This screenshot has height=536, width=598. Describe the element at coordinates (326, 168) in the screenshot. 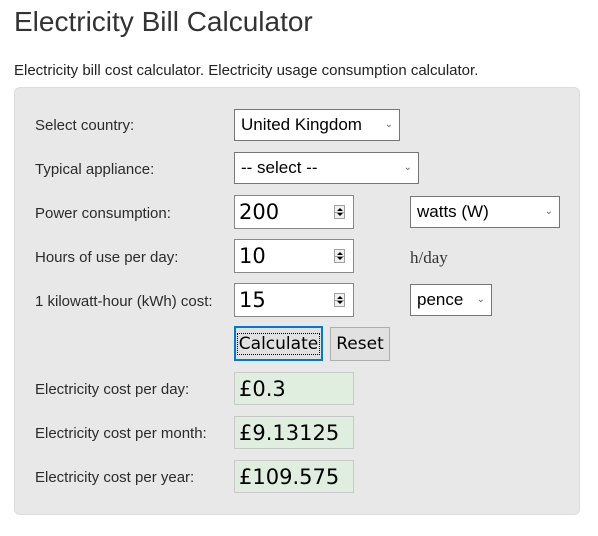

I see `appliance-select: -- select -- ⌄` at that location.